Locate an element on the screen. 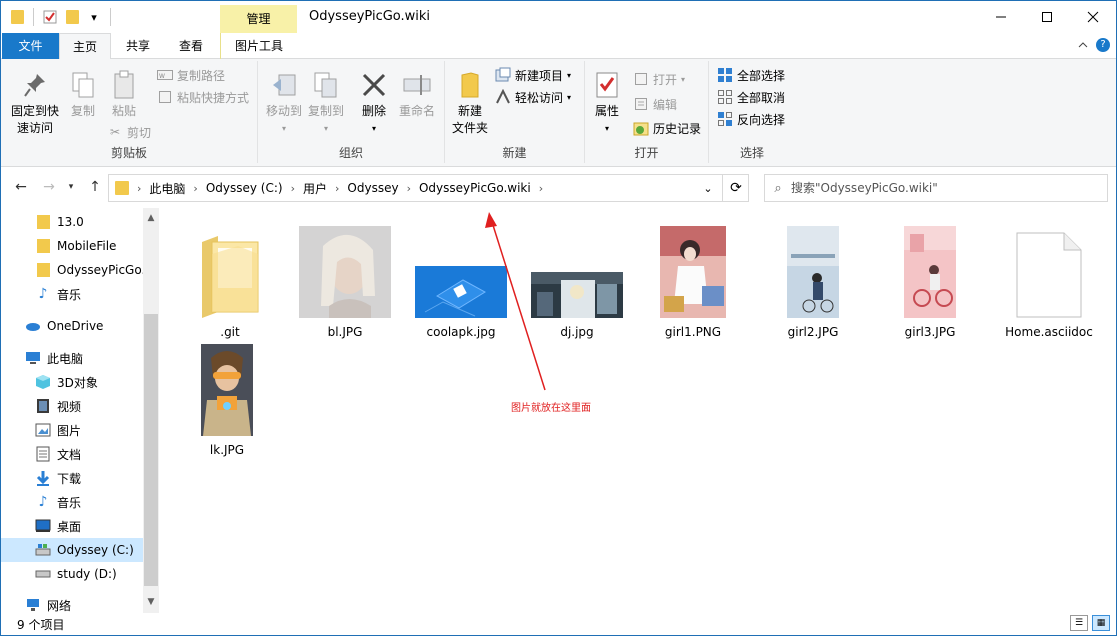 This screenshot has height=636, width=1117. new-item-icon is located at coordinates (503, 75).